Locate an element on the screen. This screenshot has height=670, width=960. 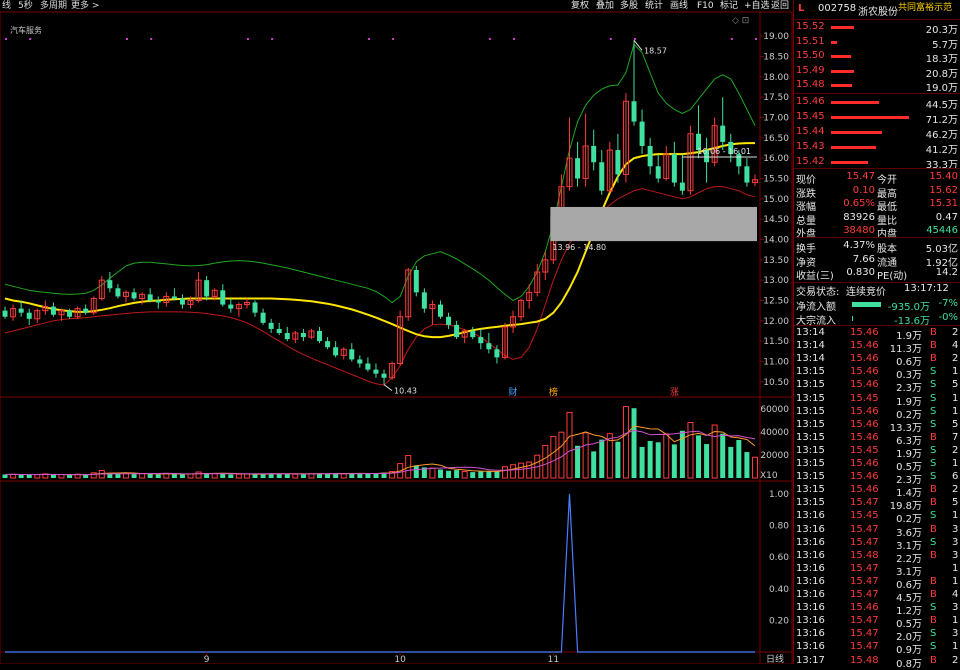
sector-label: 汽车服务 is located at coordinates (26, 30).